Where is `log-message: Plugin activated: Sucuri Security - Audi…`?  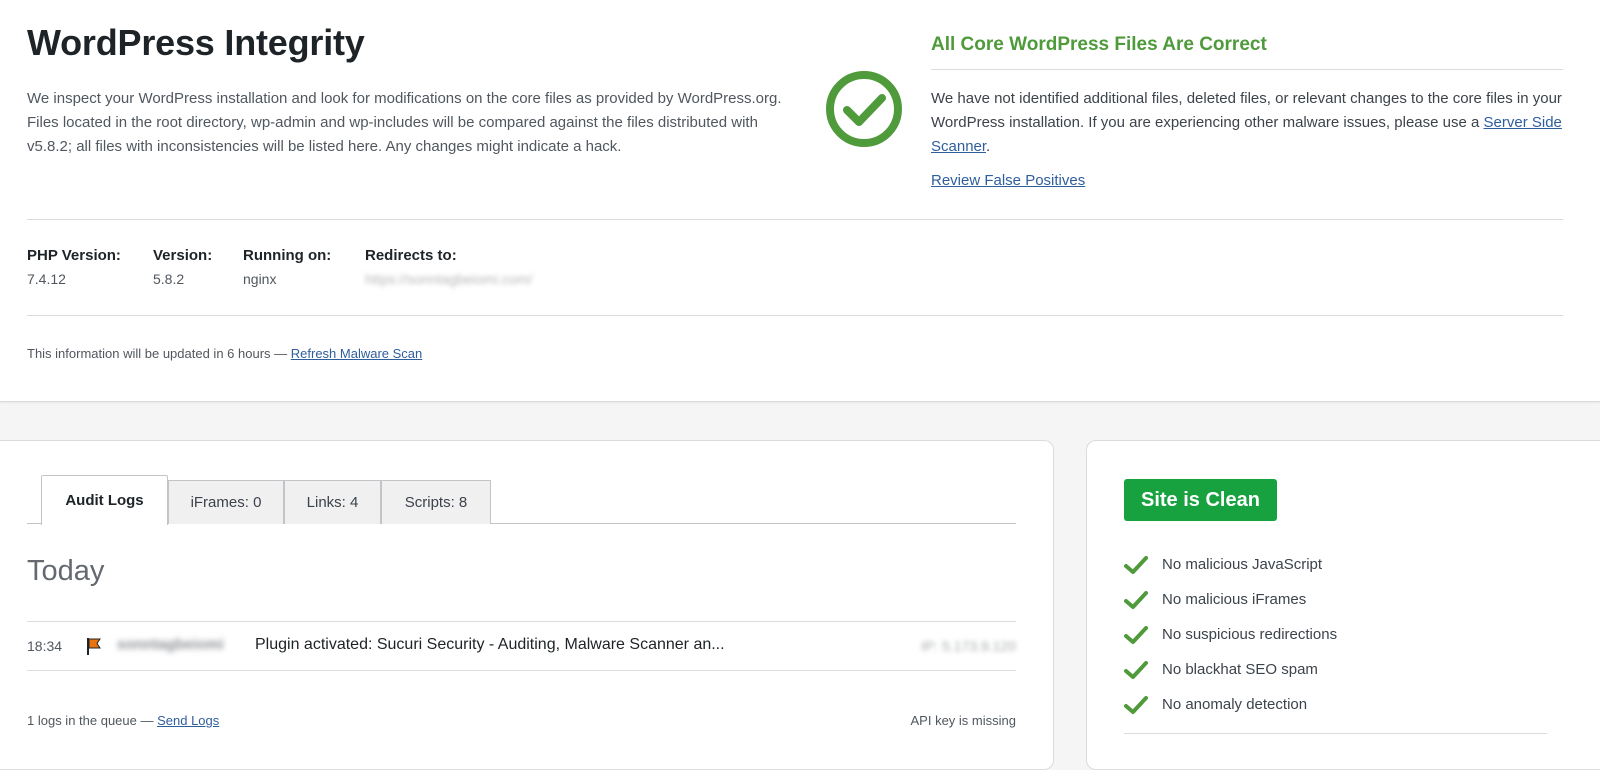 log-message: Plugin activated: Sucuri Security - Audi… is located at coordinates (490, 644).